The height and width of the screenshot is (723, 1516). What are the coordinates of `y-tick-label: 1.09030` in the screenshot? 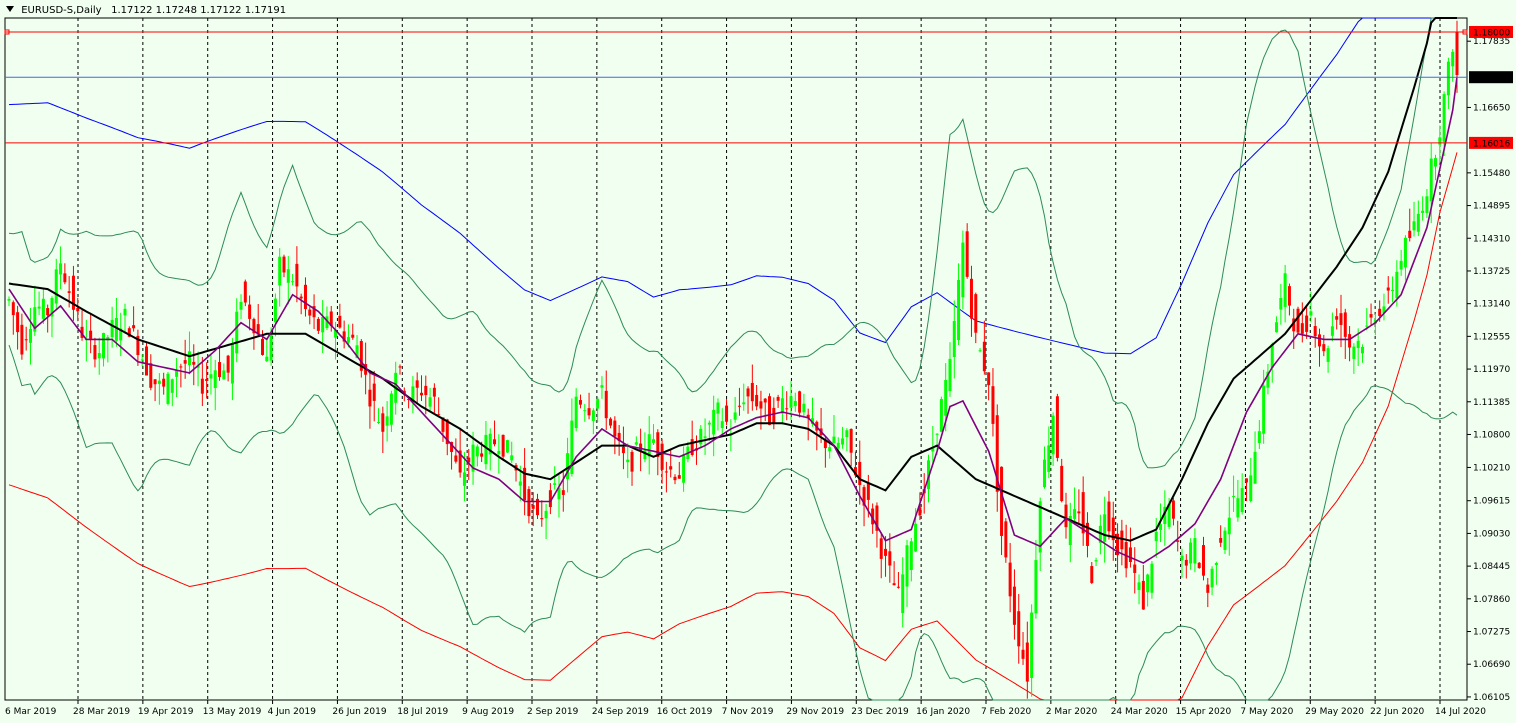 It's located at (1491, 534).